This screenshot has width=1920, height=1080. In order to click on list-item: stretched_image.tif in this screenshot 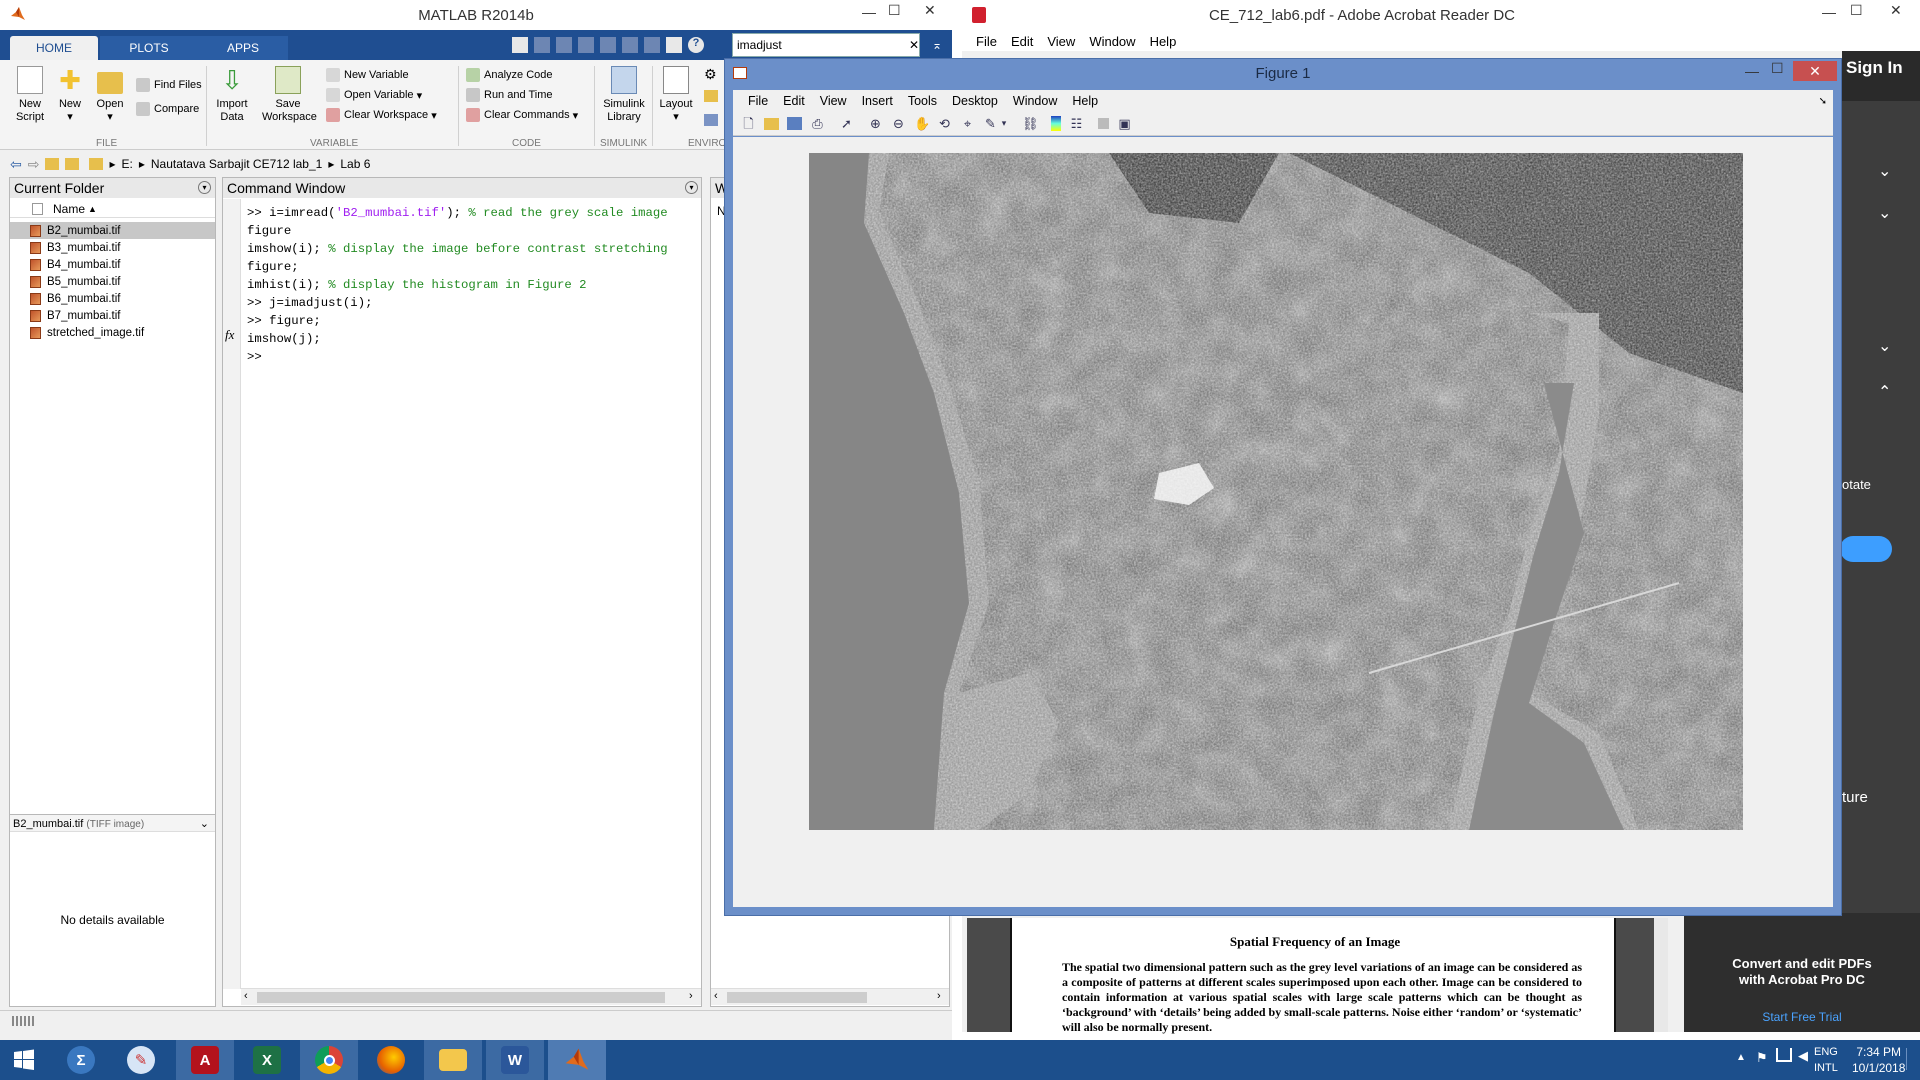, I will do `click(112, 332)`.